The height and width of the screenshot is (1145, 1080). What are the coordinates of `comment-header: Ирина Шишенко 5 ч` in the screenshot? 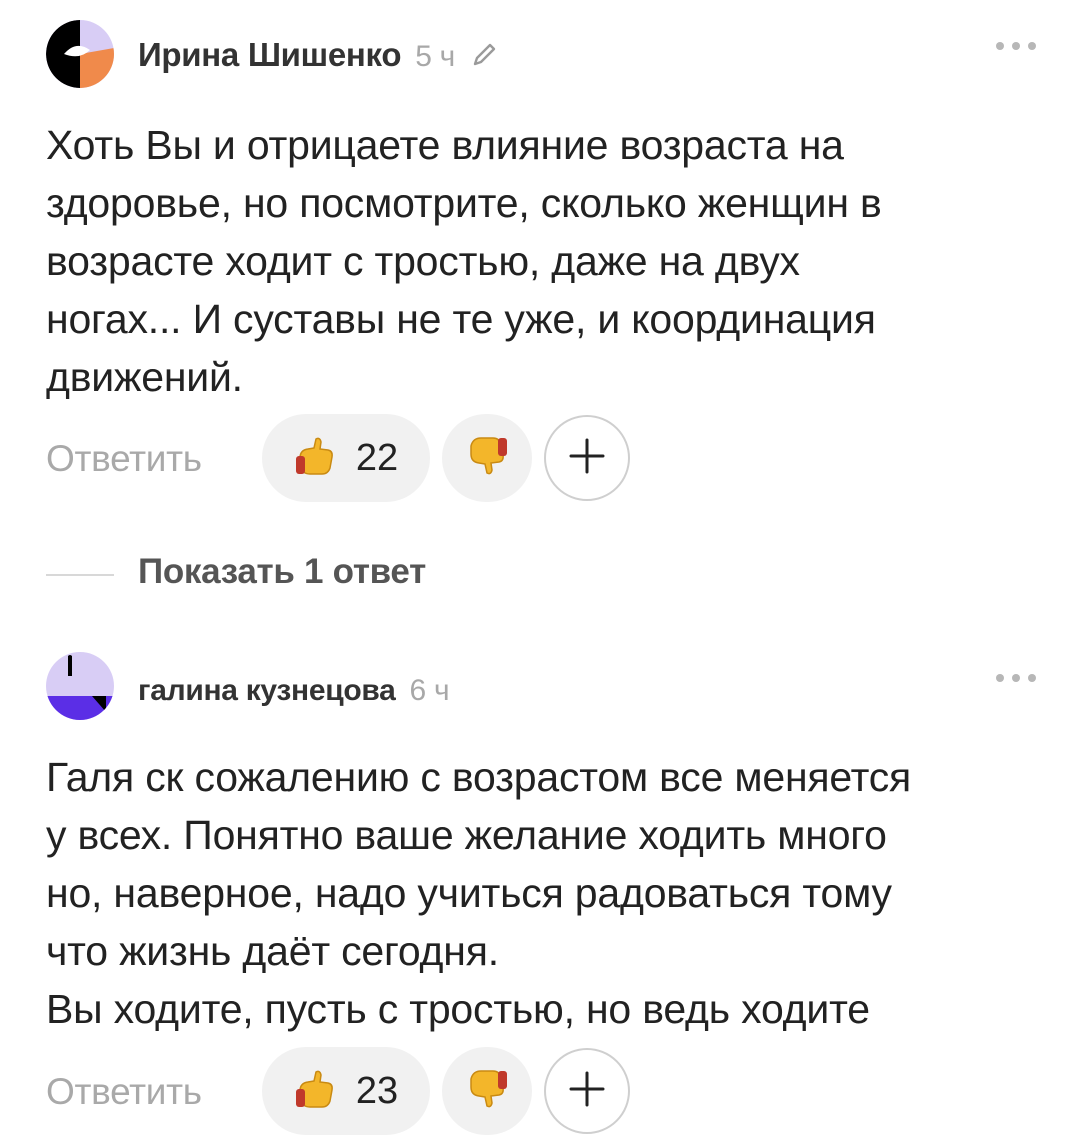 It's located at (541, 55).